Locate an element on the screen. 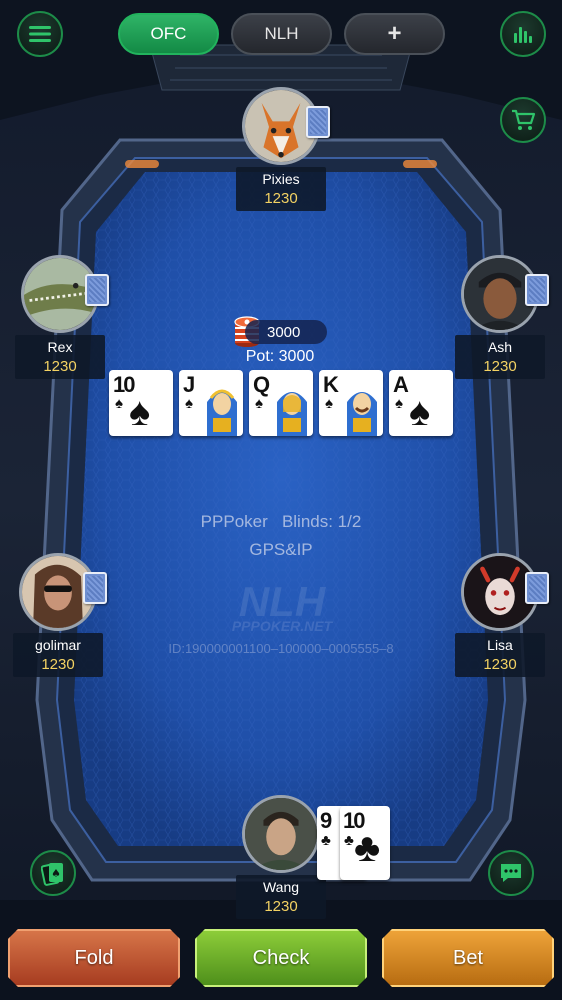 This screenshot has width=562, height=1000. seat-ash: Ash 1230 is located at coordinates (500, 325).